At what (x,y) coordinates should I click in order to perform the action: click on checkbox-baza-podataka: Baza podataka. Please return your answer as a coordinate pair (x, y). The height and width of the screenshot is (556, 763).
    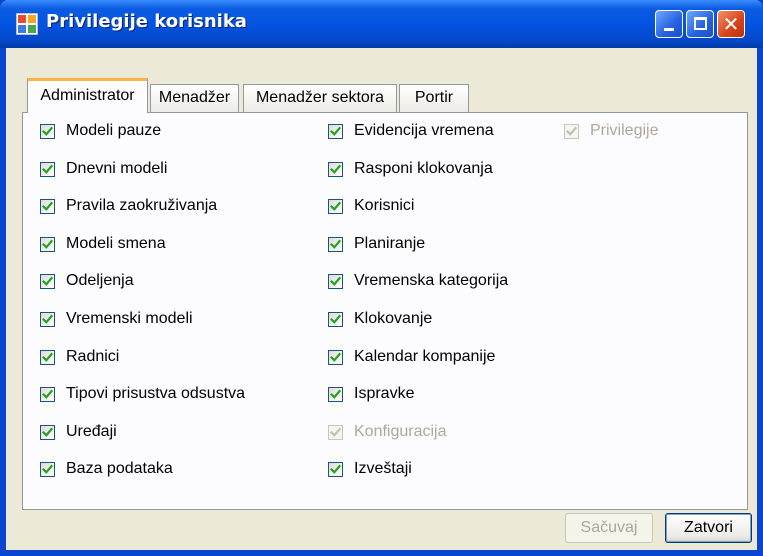
    Looking at the image, I should click on (106, 469).